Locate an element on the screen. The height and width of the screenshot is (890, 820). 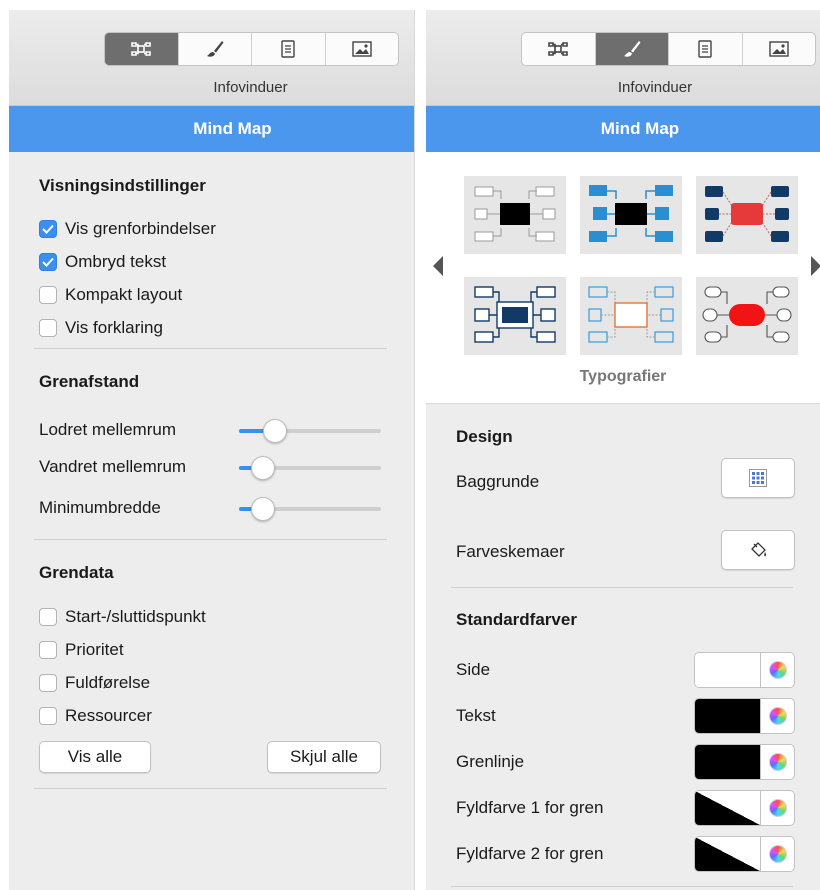
paint-bucket-icon is located at coordinates (759, 549).